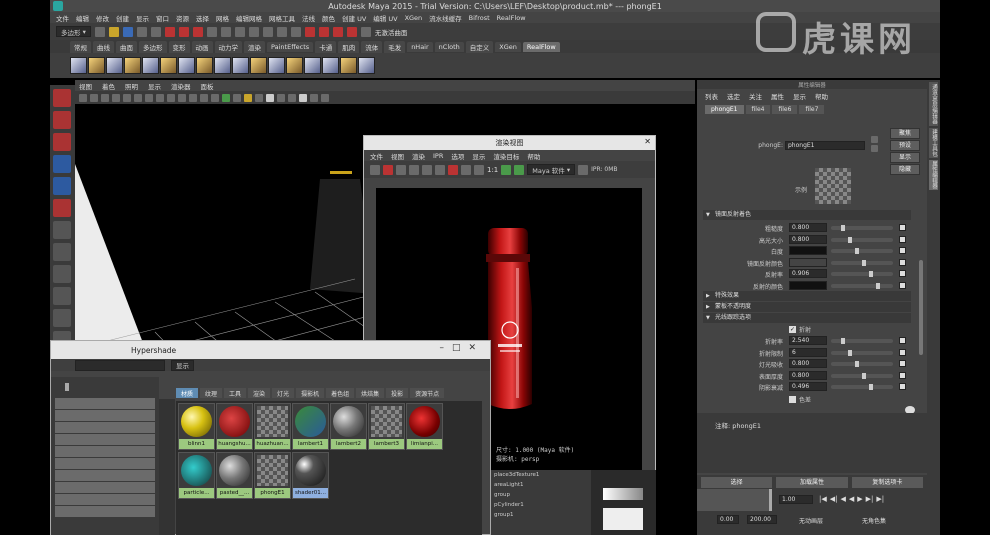 The image size is (990, 535). Describe the element at coordinates (105, 97) in the screenshot. I see `bookmark-icon` at that location.